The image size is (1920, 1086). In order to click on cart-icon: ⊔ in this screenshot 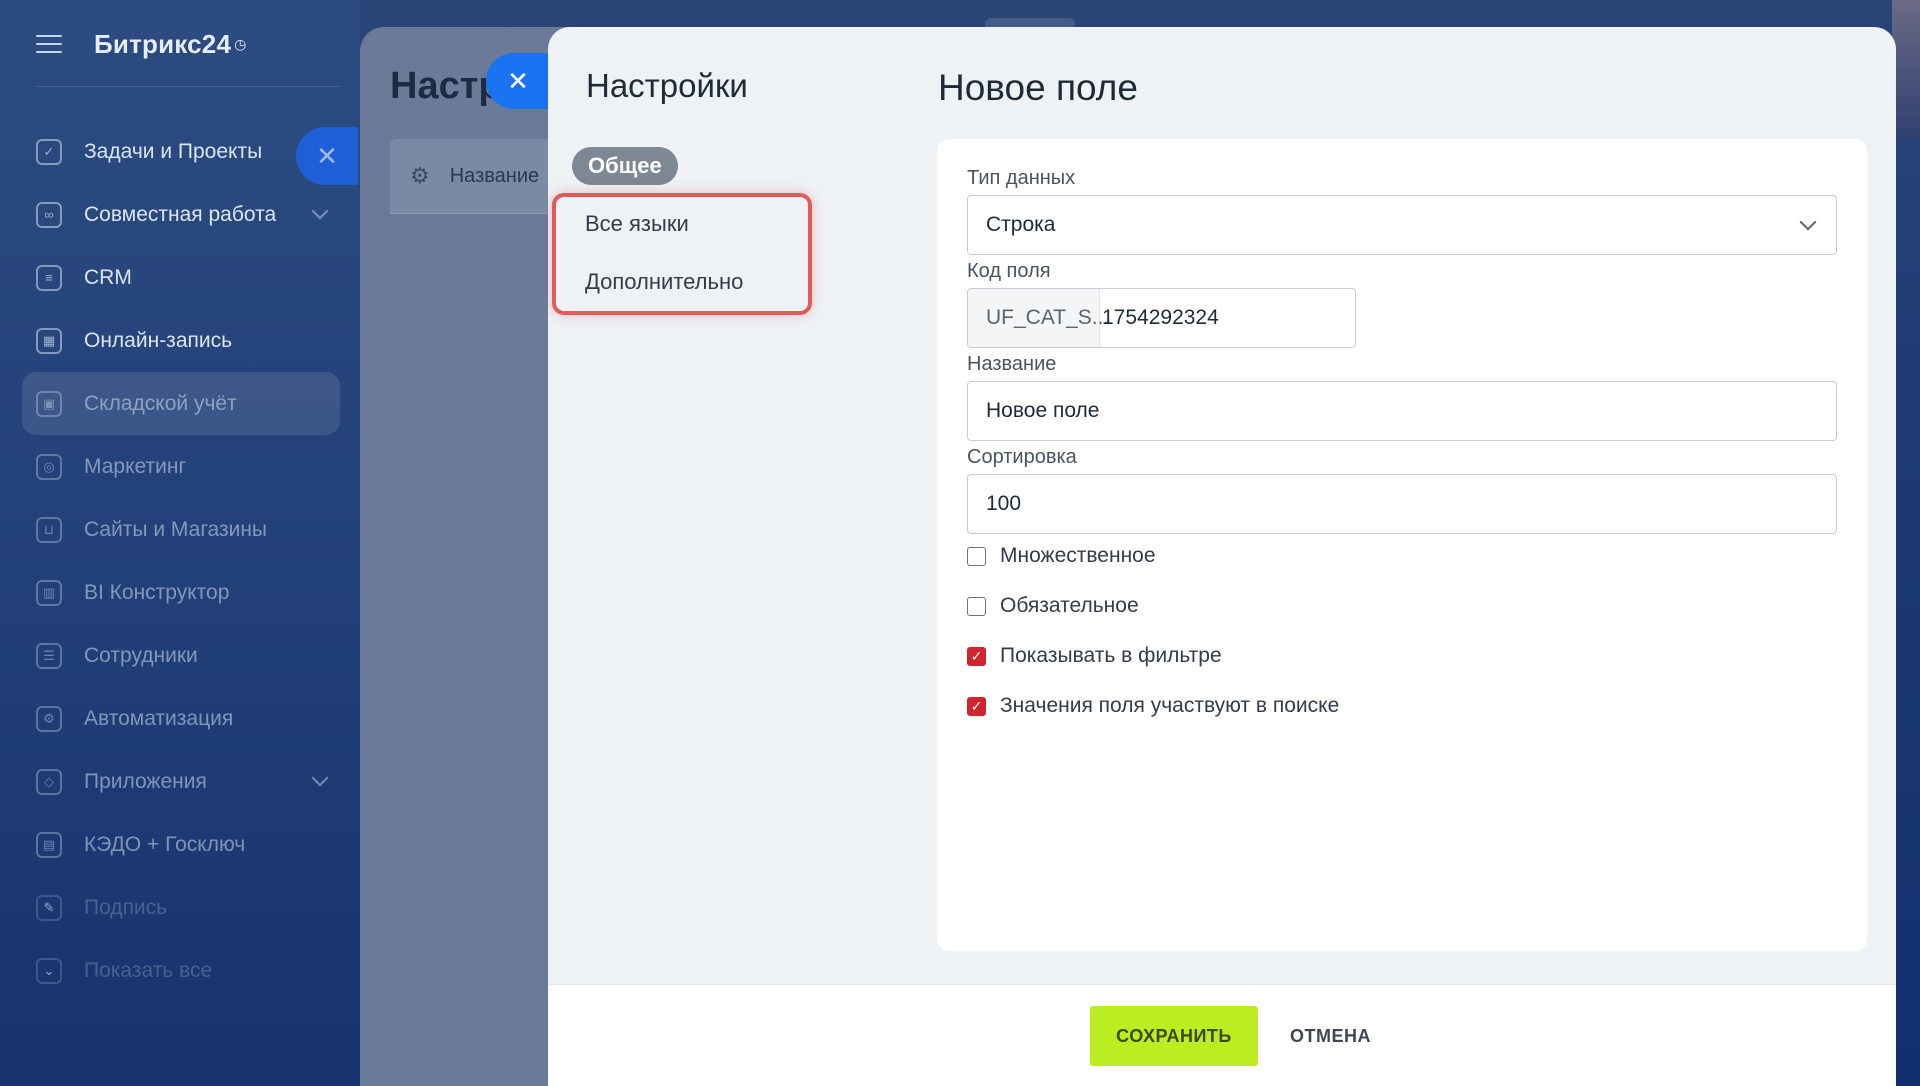, I will do `click(49, 529)`.